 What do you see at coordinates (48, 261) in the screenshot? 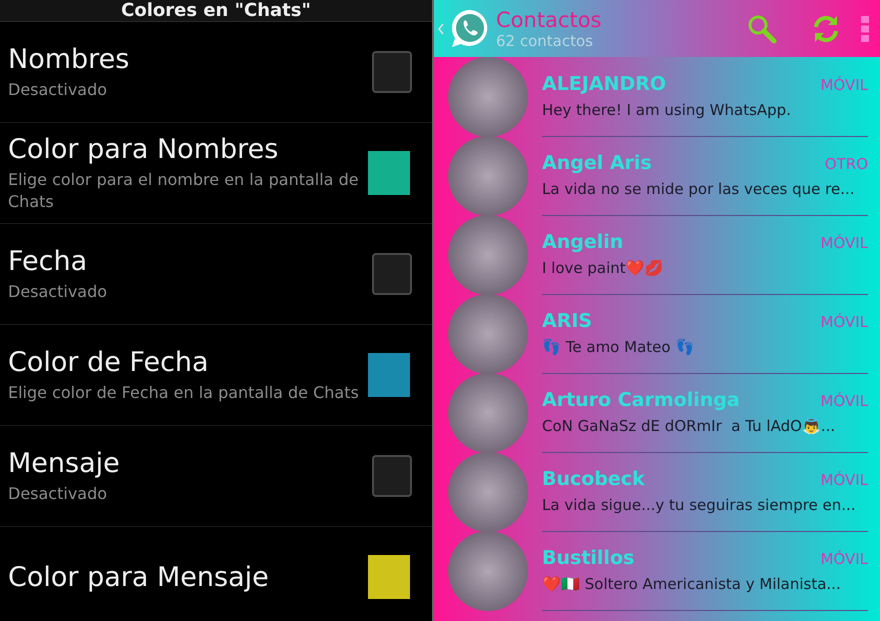
I see `setting-title: Fecha` at bounding box center [48, 261].